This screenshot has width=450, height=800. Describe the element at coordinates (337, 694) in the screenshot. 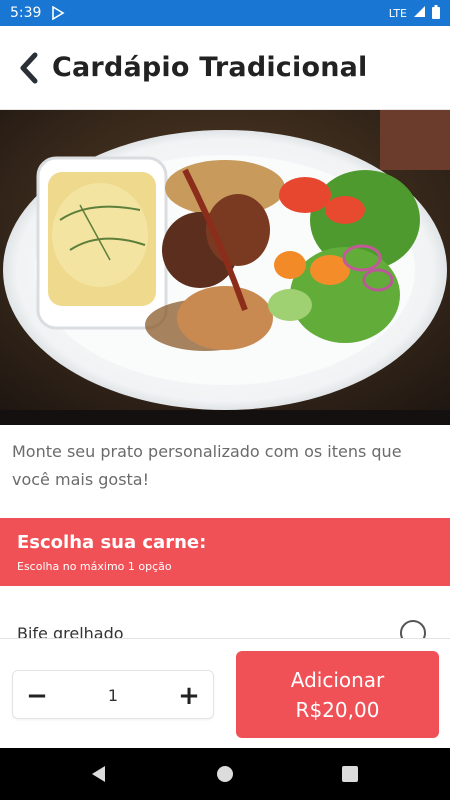

I see `add-to-cart-button: Adicionar R$20,00` at that location.